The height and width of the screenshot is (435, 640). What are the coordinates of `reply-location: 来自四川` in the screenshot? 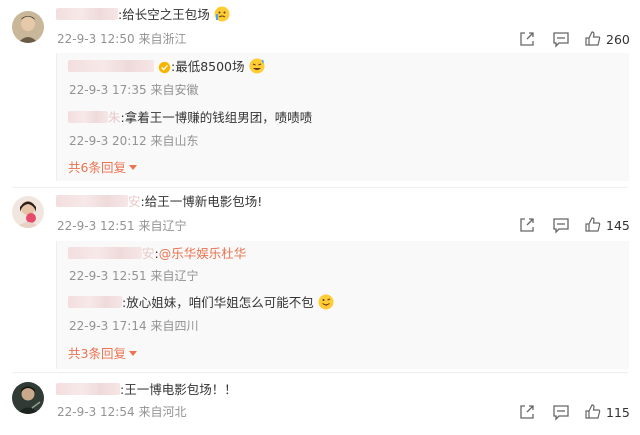 It's located at (174, 326).